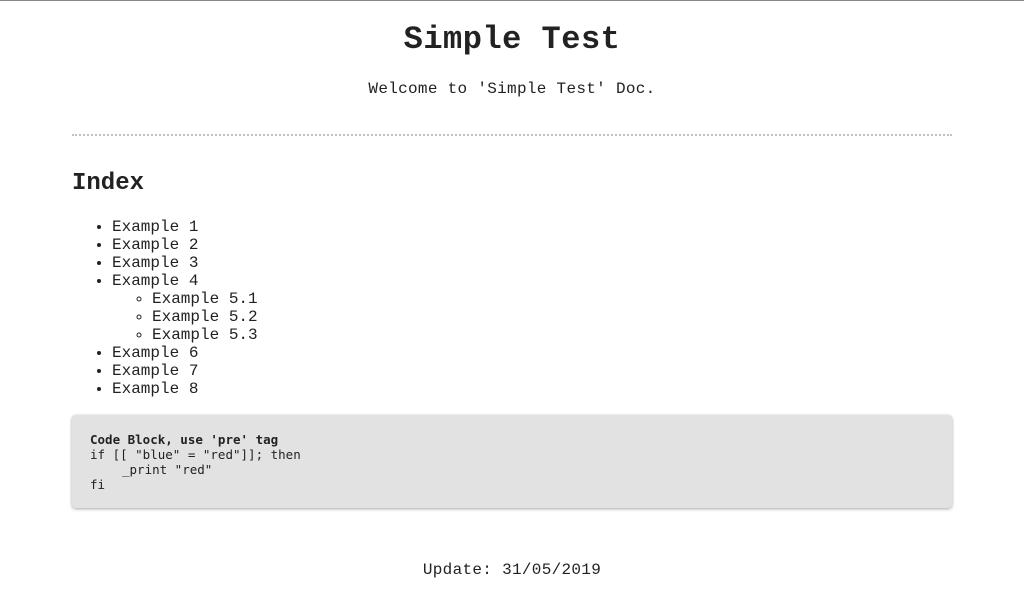 The image size is (1024, 593). What do you see at coordinates (512, 89) in the screenshot?
I see `page-subtitle: Welcome to 'Simple Test' Doc.` at bounding box center [512, 89].